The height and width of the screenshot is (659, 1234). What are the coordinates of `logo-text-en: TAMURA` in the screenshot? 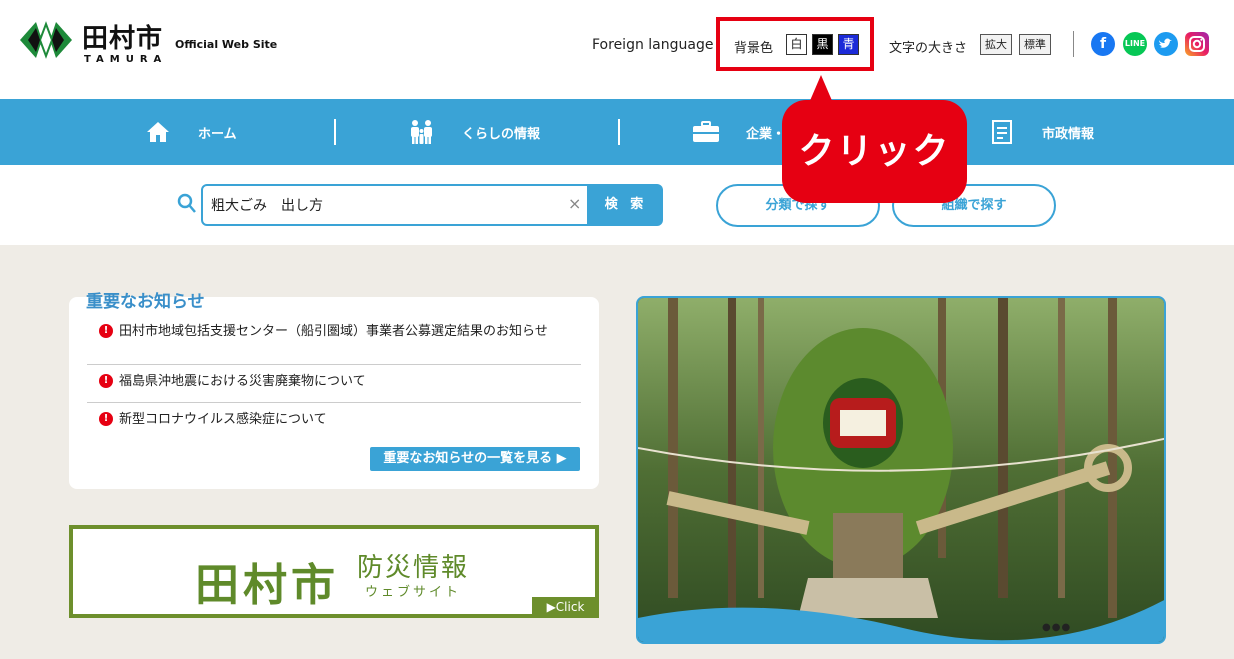 It's located at (126, 59).